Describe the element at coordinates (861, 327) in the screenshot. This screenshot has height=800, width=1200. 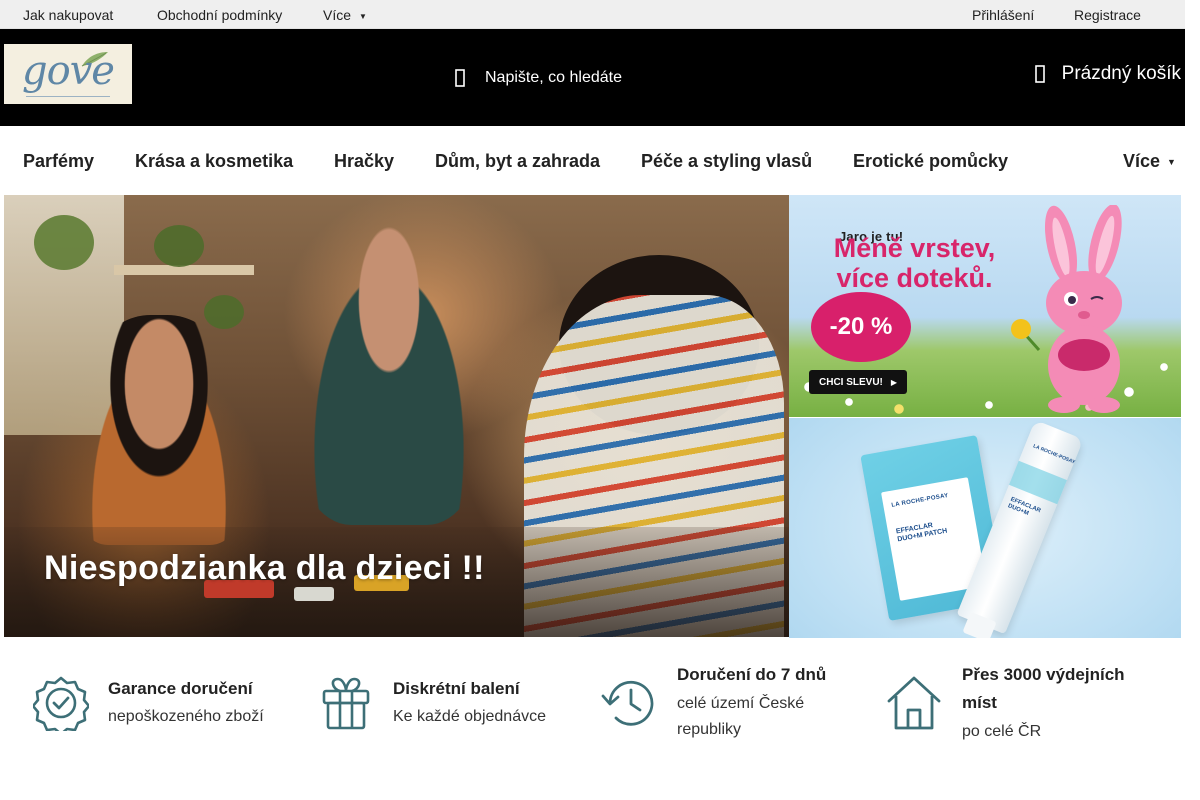
I see `discount-badge: -20 %` at that location.